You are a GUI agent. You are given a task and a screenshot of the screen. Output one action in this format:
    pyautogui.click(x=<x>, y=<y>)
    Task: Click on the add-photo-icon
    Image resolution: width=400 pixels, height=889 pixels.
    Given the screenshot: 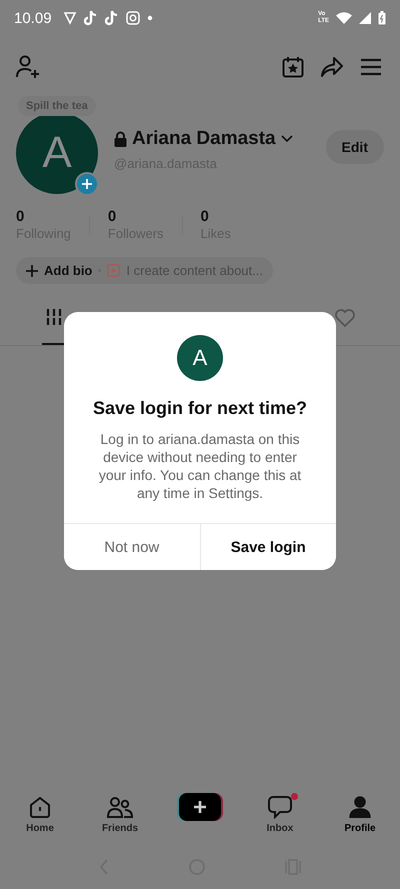 What is the action you would take?
    pyautogui.click(x=87, y=184)
    